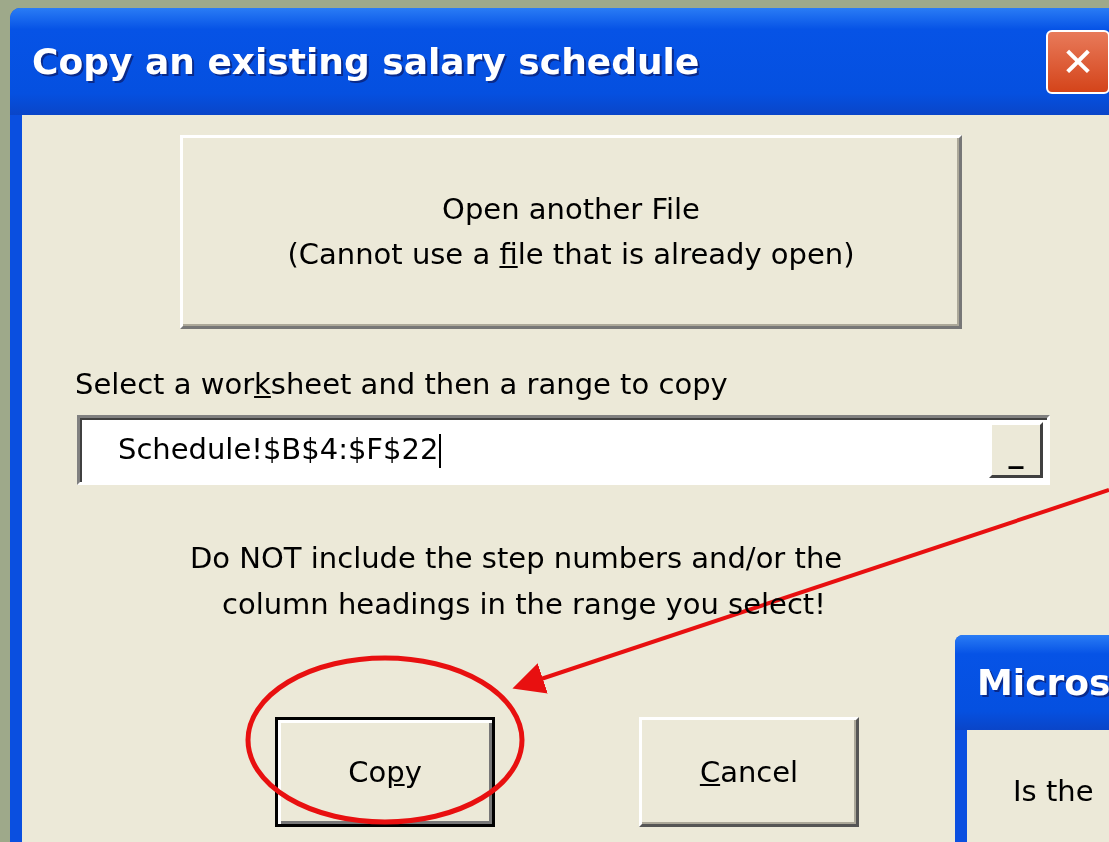 Image resolution: width=1109 pixels, height=842 pixels. What do you see at coordinates (749, 772) in the screenshot?
I see `cancel-button: Cancel` at bounding box center [749, 772].